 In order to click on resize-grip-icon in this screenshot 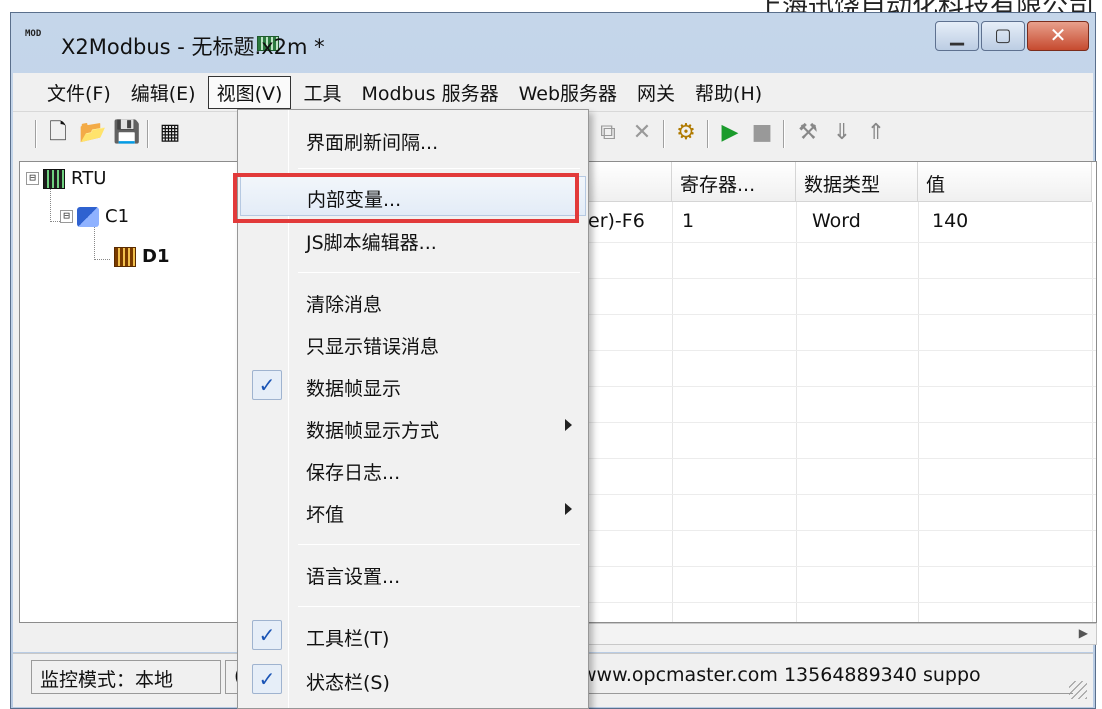, I will do `click(1078, 690)`.